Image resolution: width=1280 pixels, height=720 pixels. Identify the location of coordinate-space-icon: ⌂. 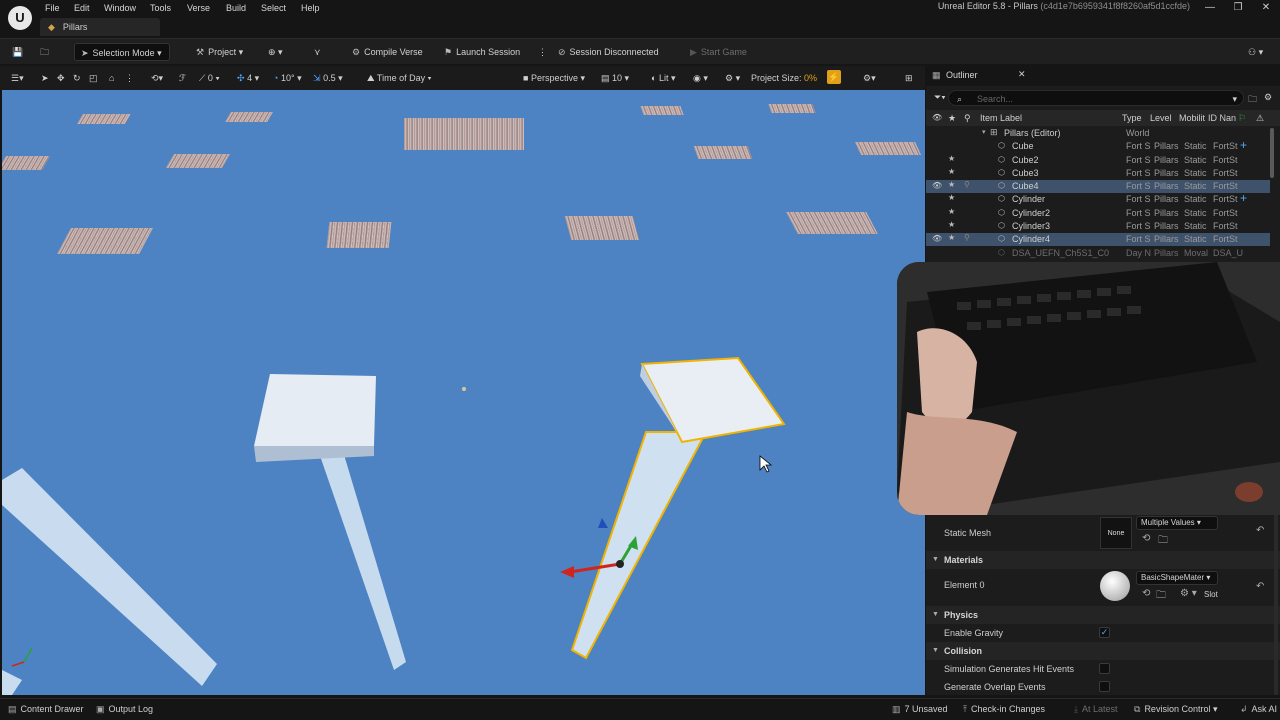
(111, 78).